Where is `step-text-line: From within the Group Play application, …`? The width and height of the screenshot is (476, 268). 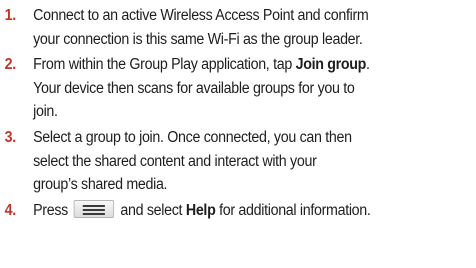 step-text-line: From within the Group Play application, … is located at coordinates (254, 65).